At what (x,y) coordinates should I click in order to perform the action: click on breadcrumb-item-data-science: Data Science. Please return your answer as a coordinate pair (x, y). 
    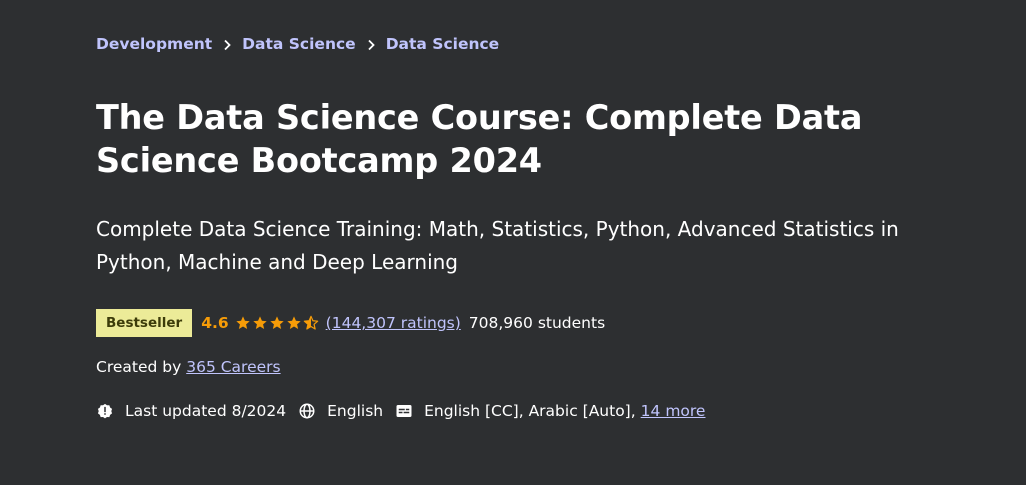
    Looking at the image, I should click on (299, 44).